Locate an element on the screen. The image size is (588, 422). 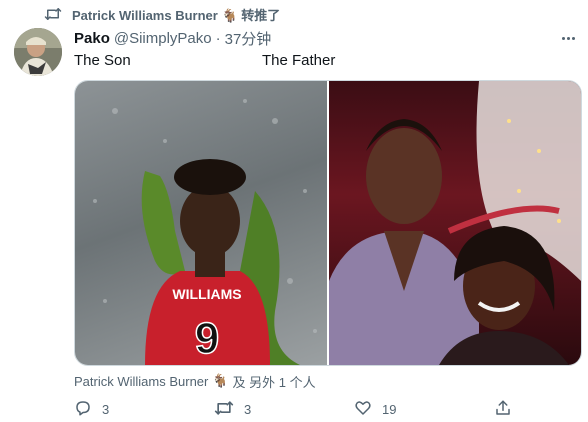
reply-count: 3 is located at coordinates (106, 409).